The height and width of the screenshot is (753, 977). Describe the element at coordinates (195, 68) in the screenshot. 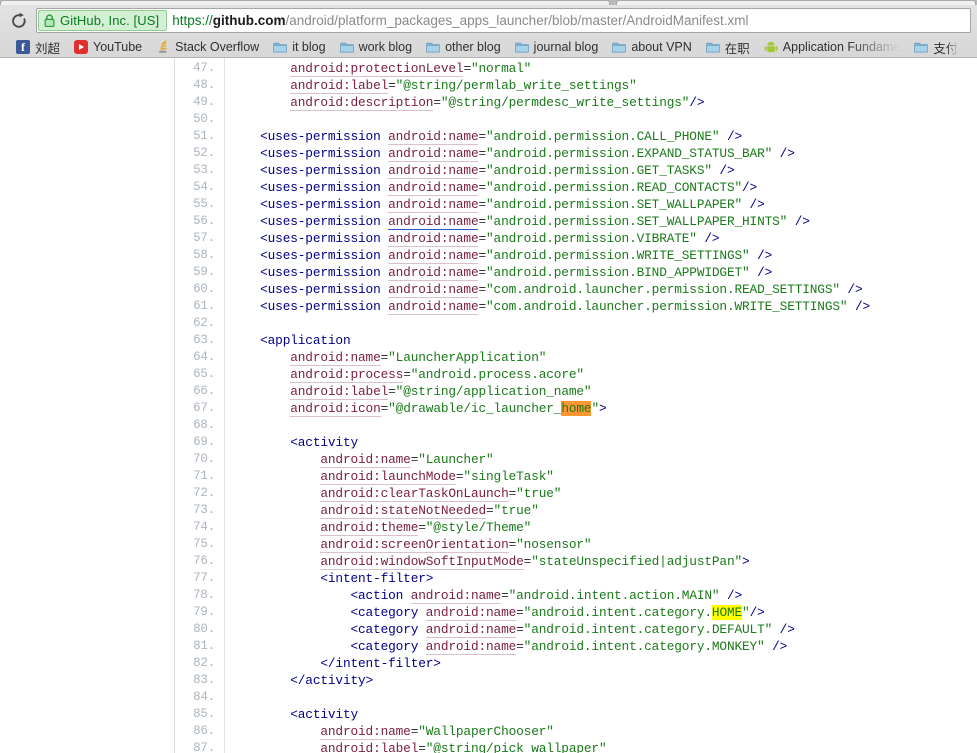

I see `line-number: 47.` at that location.